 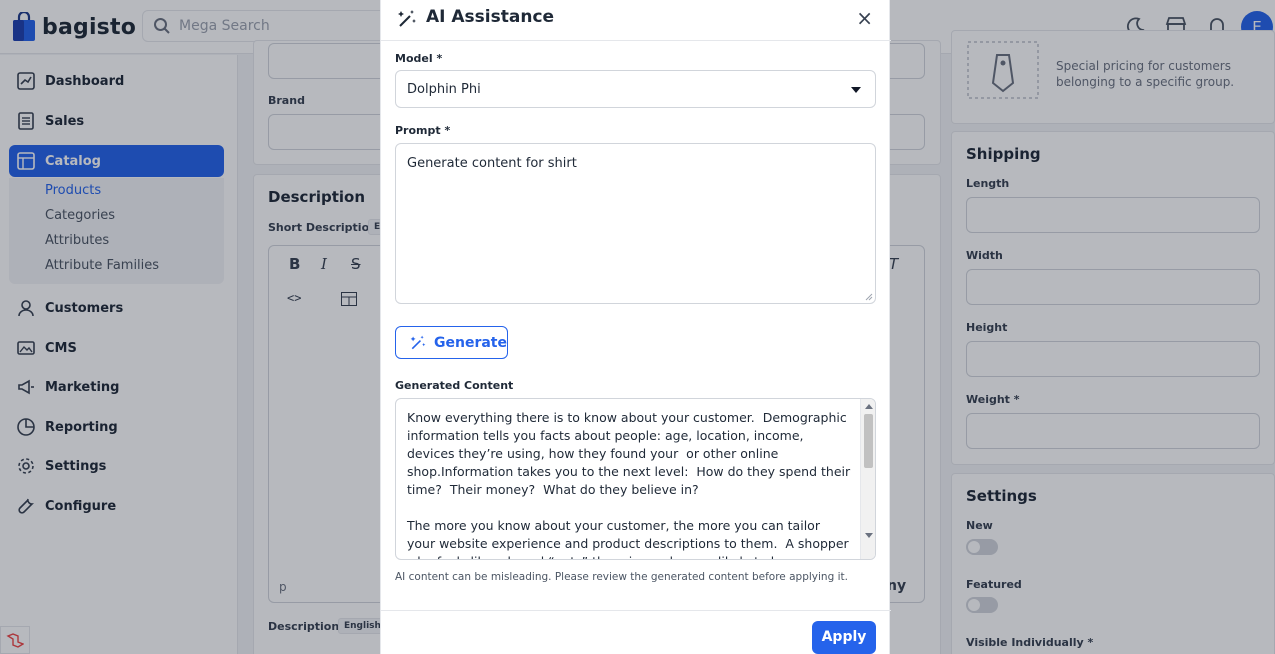 What do you see at coordinates (635, 223) in the screenshot?
I see `prompt-textarea: Generate content for shirt` at bounding box center [635, 223].